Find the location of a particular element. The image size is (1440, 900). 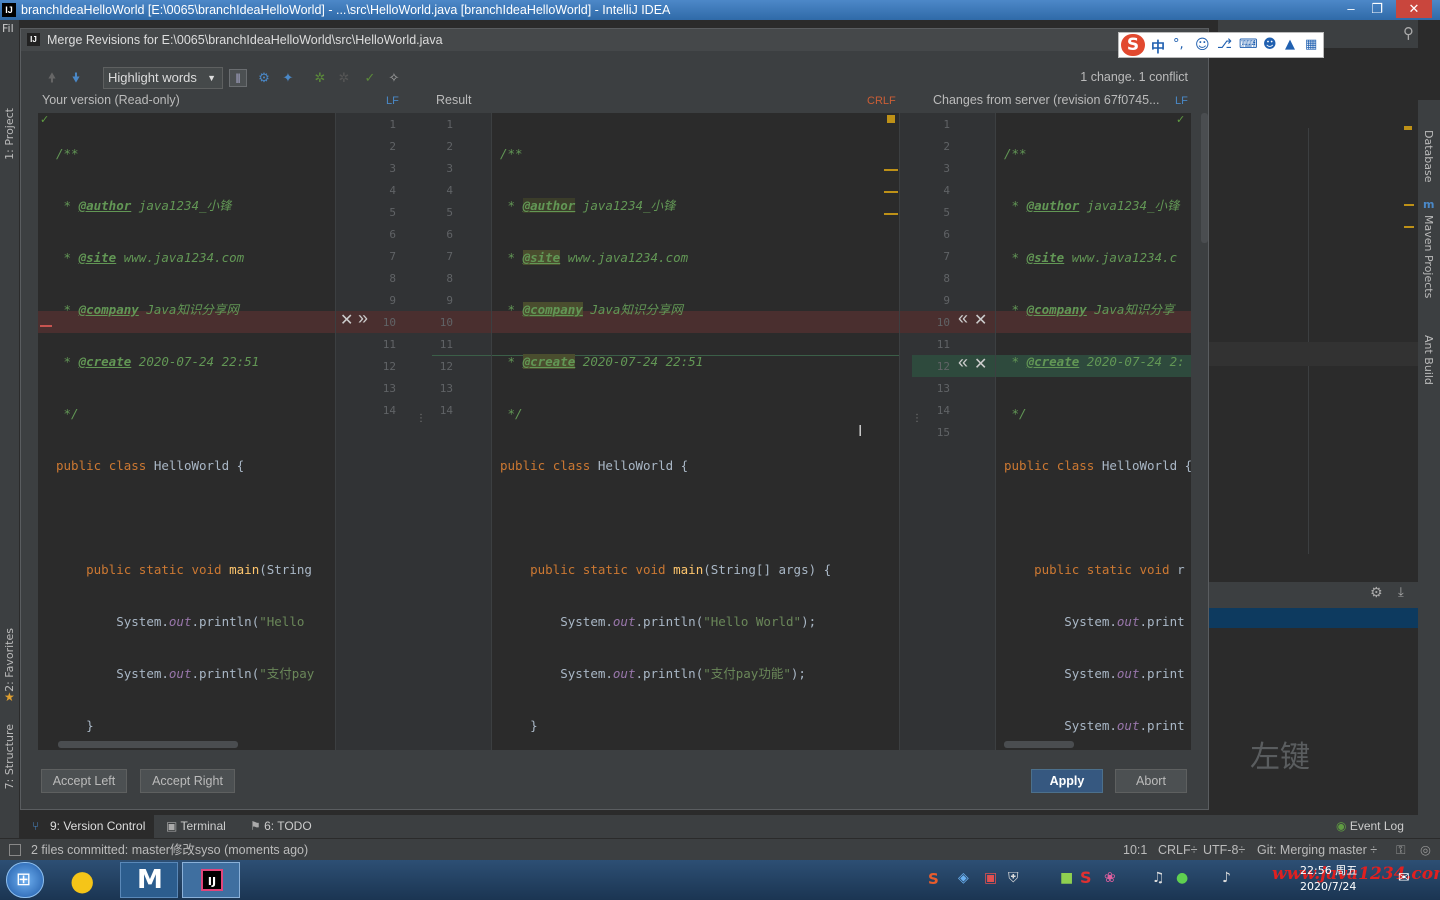

tab-todo: ⚑ 6: TODO is located at coordinates (281, 826).